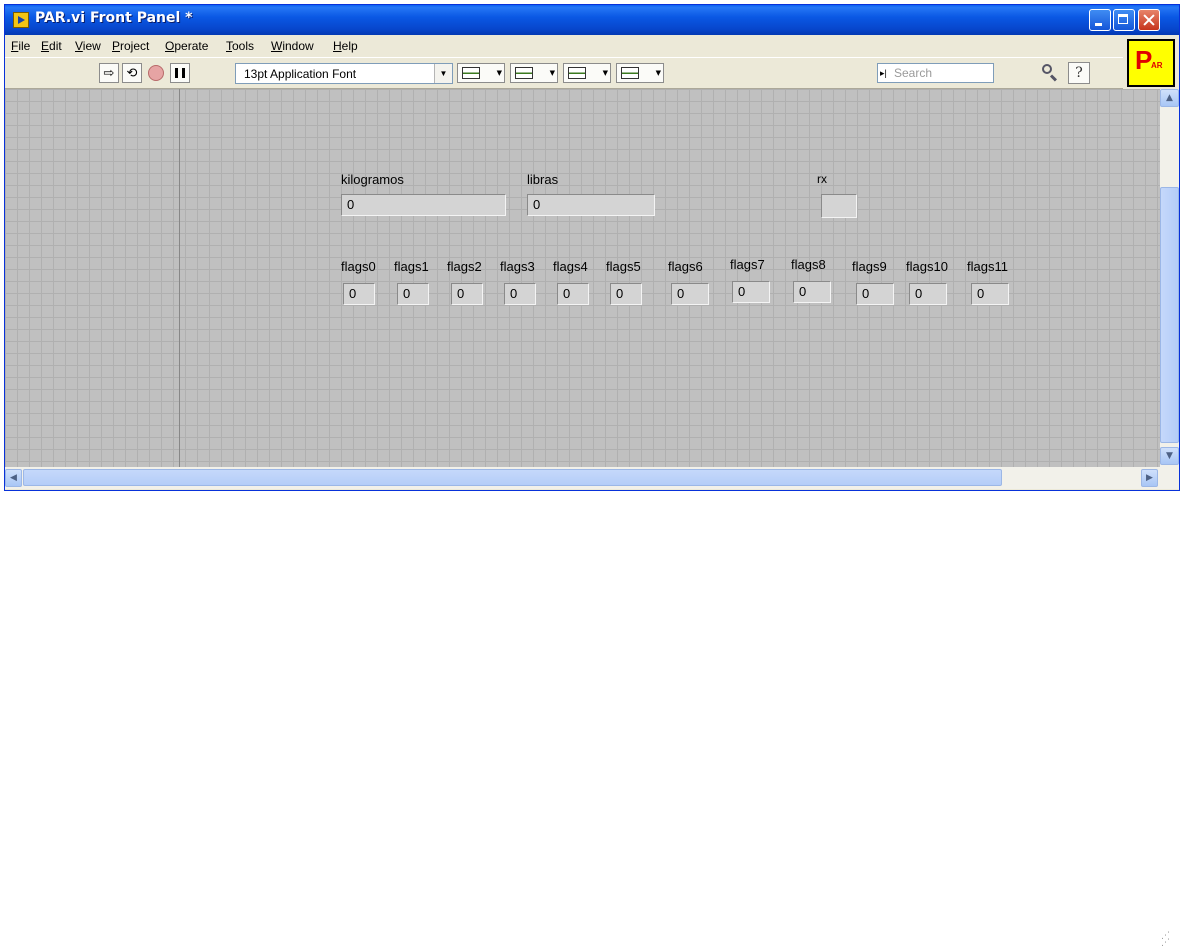  What do you see at coordinates (1144, 60) in the screenshot?
I see `vi-icon-letter: P` at bounding box center [1144, 60].